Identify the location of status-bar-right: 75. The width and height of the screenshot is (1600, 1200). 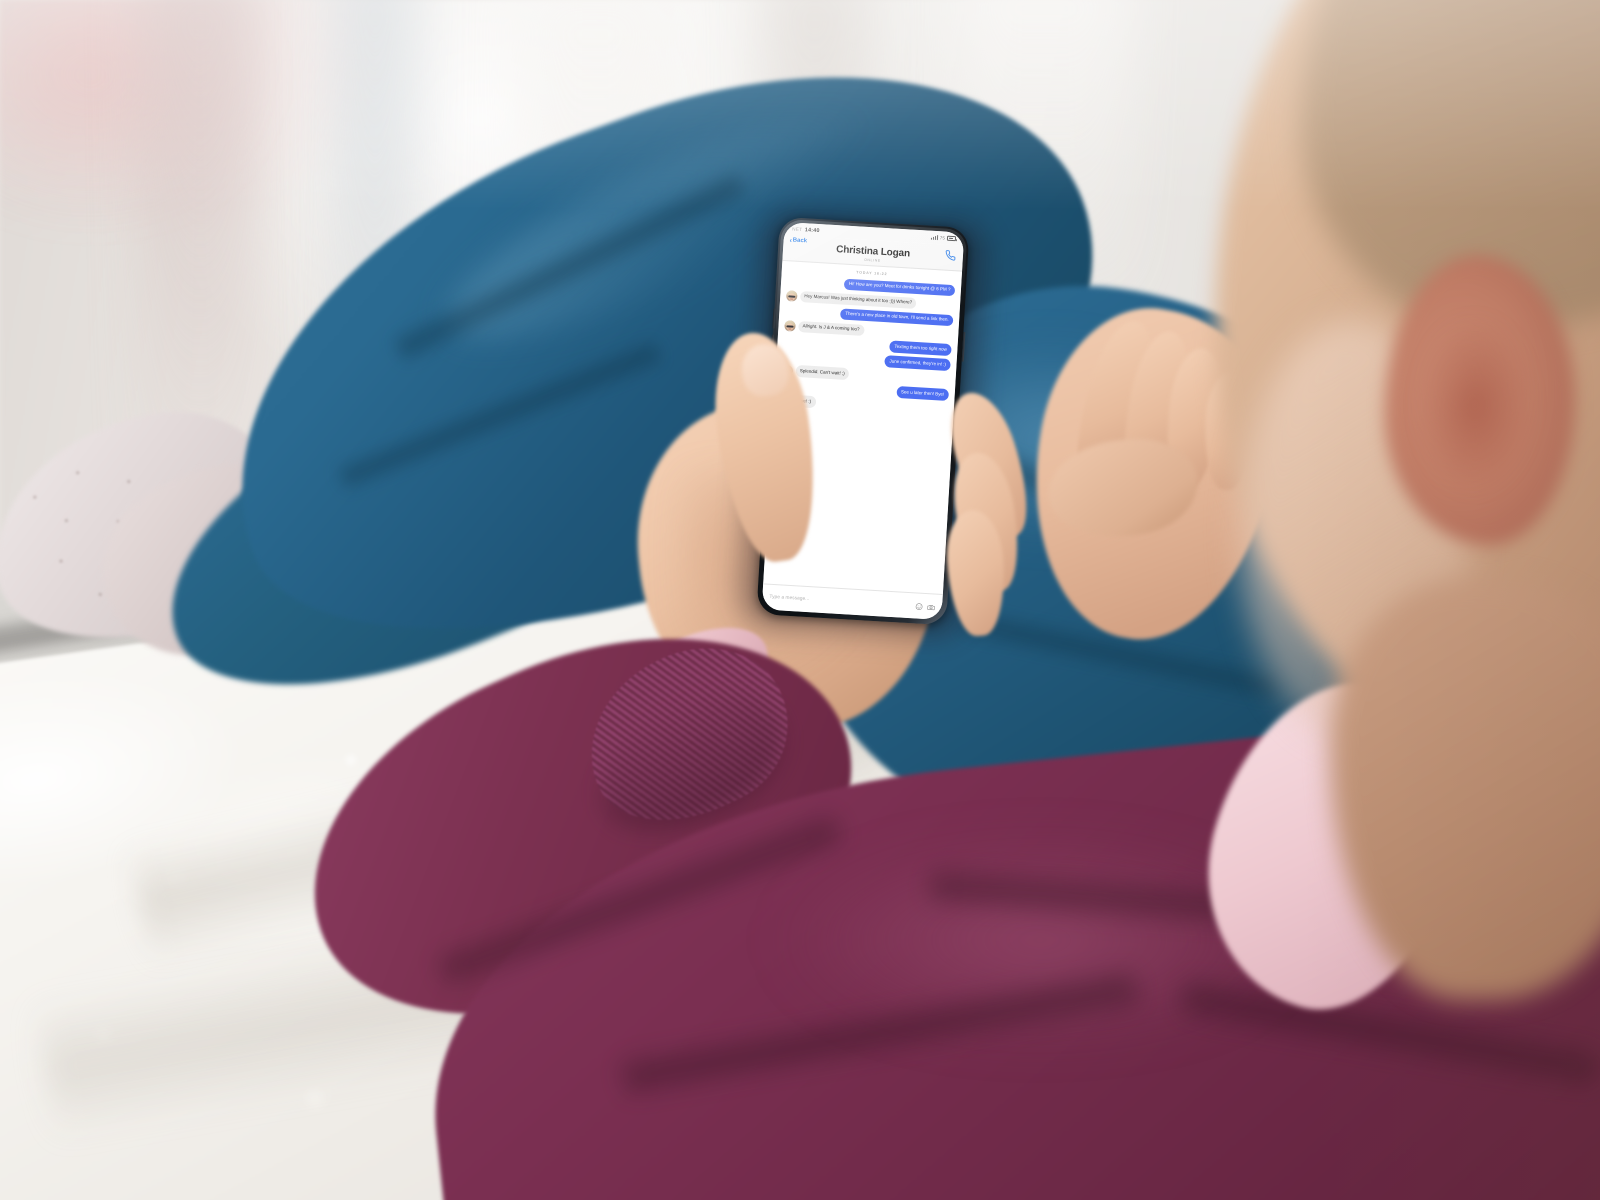
(944, 238).